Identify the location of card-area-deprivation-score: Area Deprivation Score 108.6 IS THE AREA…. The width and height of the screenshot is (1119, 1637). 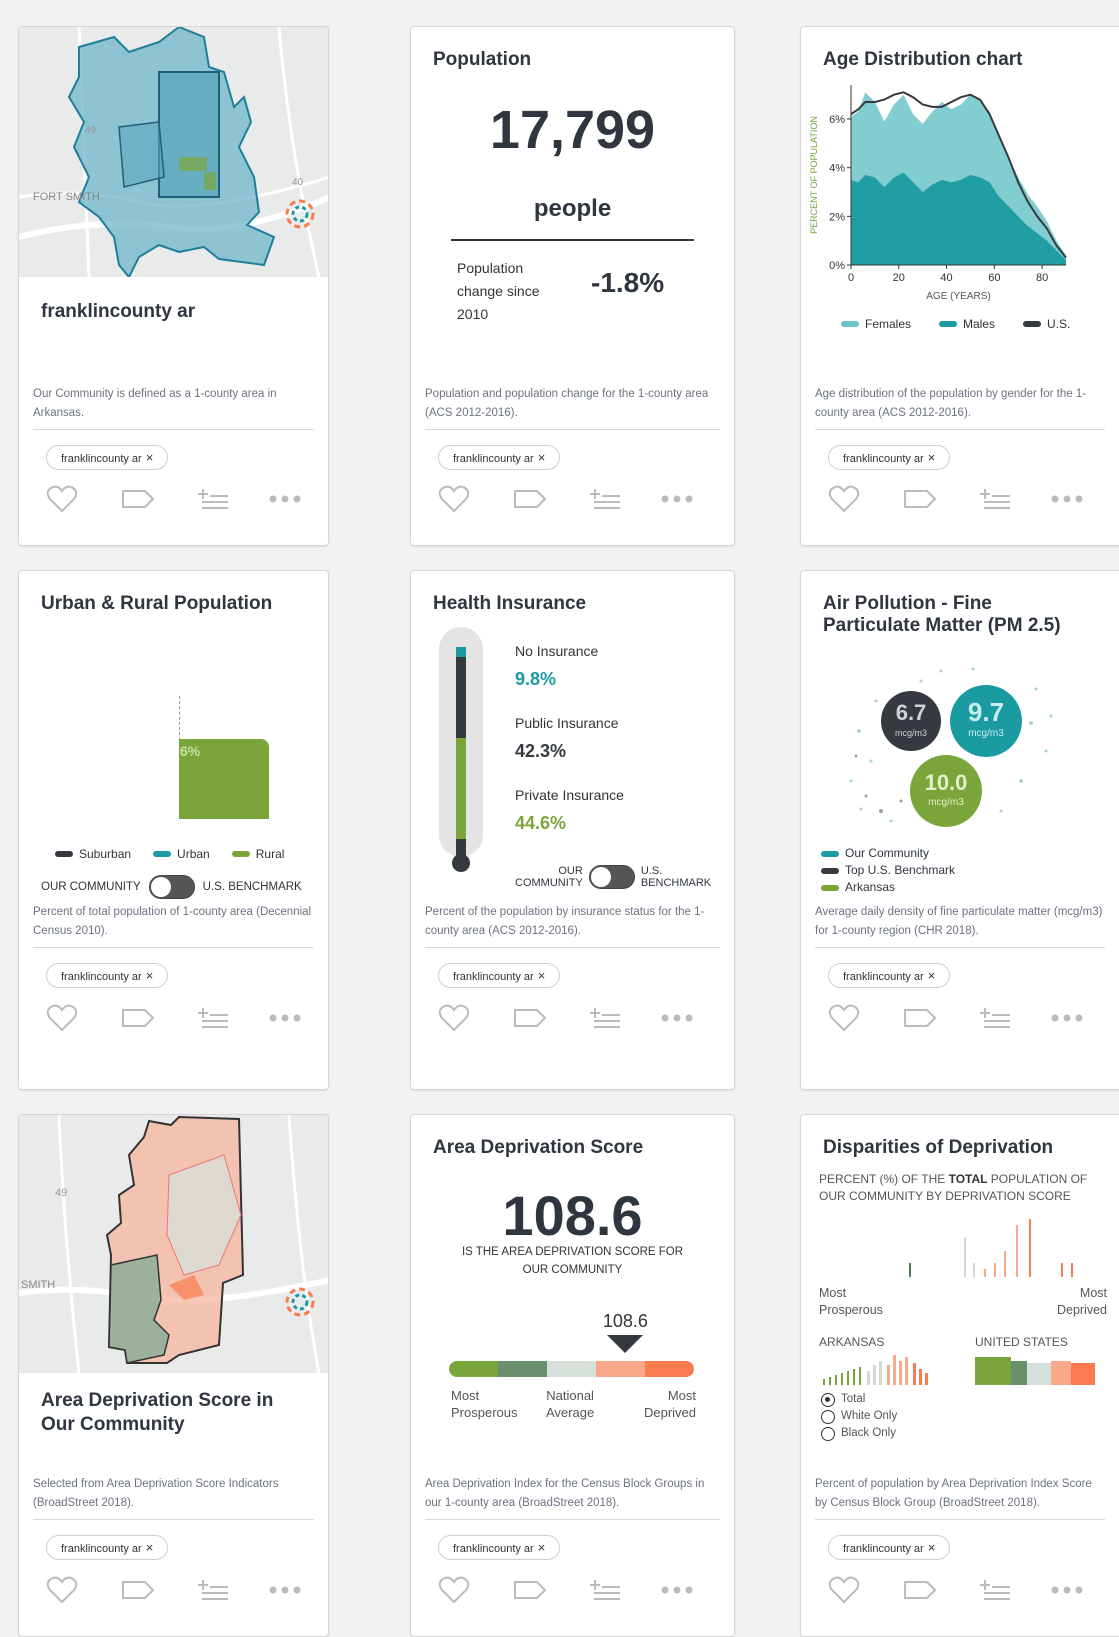
(572, 1375).